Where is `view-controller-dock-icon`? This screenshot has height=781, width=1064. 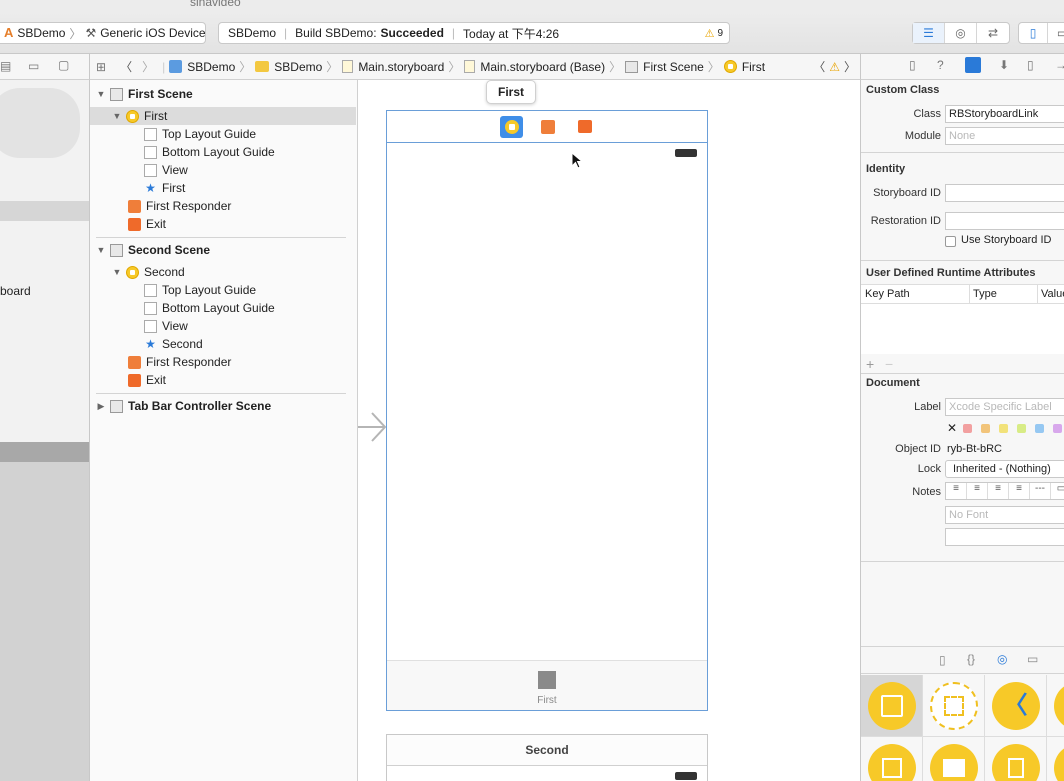
view-controller-dock-icon is located at coordinates (511, 127).